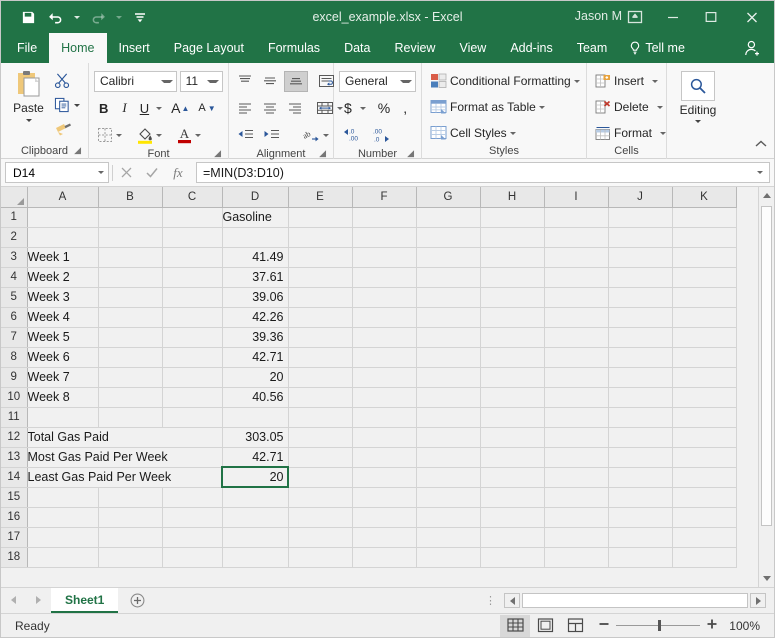 The width and height of the screenshot is (775, 638). Describe the element at coordinates (384, 517) in the screenshot. I see `cell-F16` at that location.